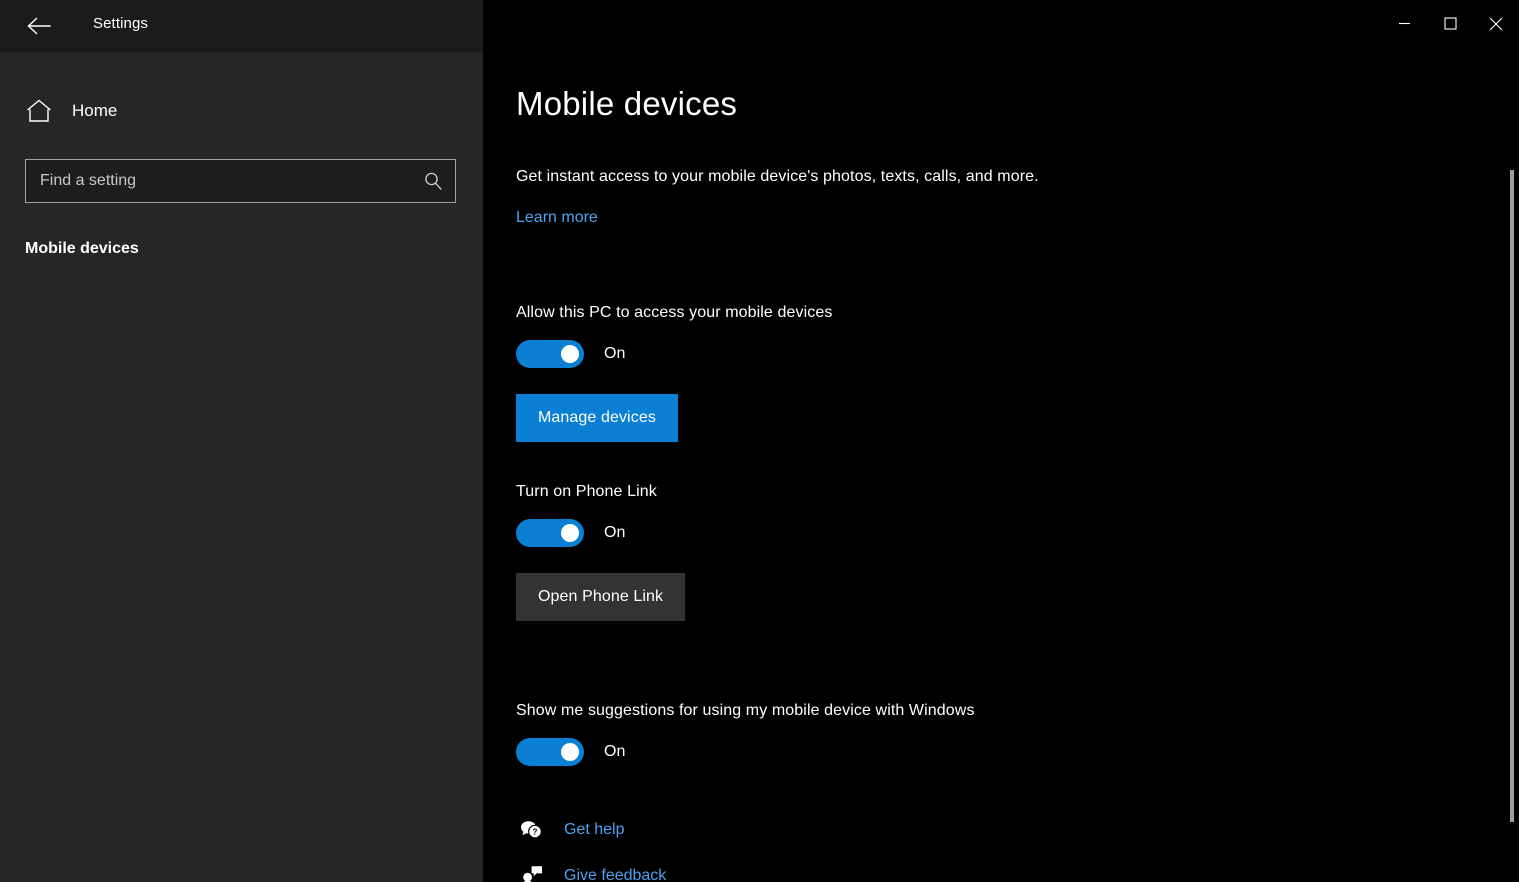  Describe the element at coordinates (1001, 26) in the screenshot. I see `titlebar-right` at that location.